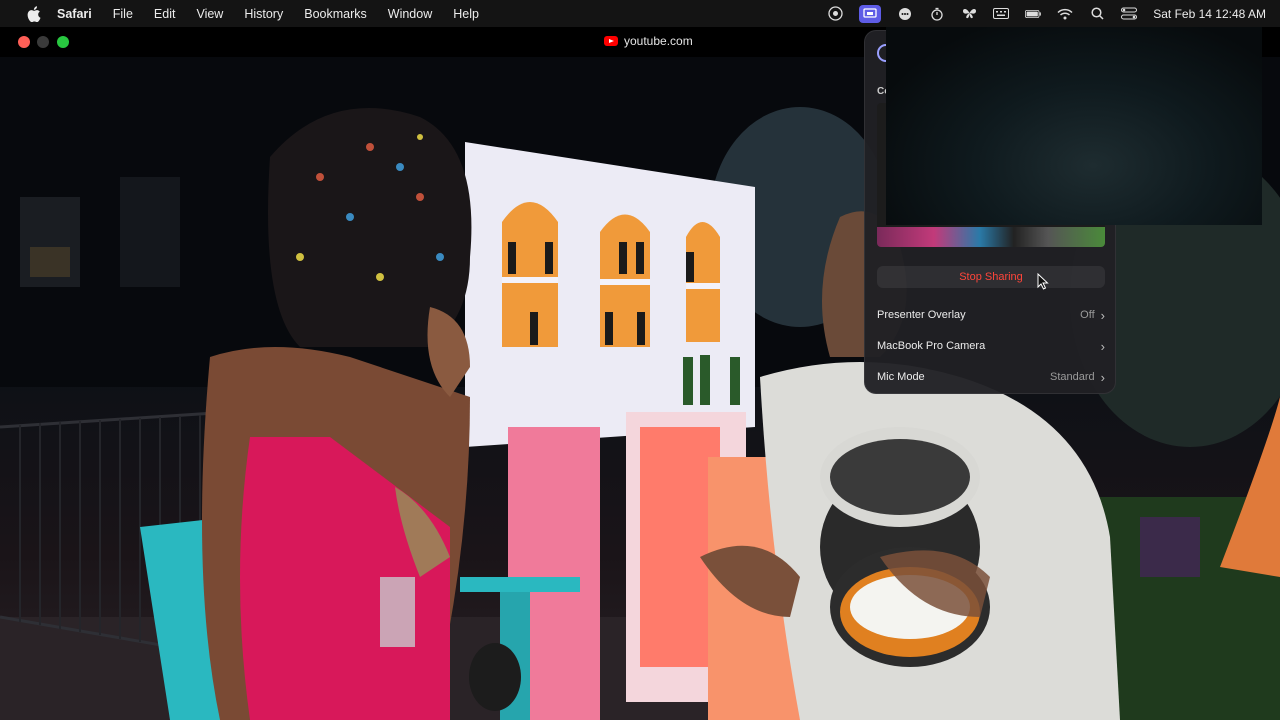 The image size is (1280, 720). I want to click on obscured-region, so click(1074, 126).